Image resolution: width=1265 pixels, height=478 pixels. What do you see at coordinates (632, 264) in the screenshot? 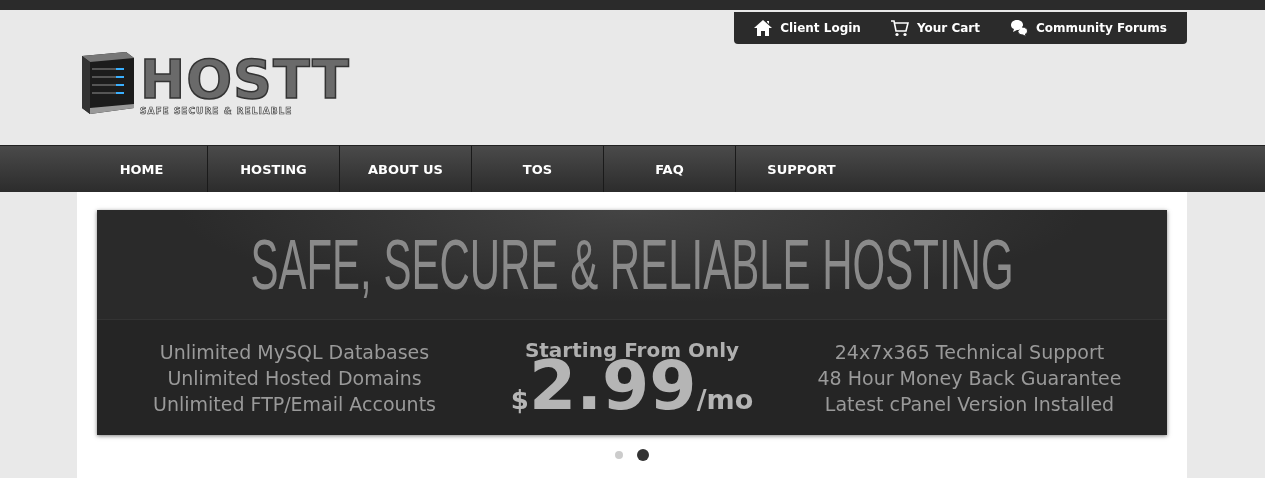
I see `banner-headline: SAFE, SECURE & RELIABLE HOSTING` at bounding box center [632, 264].